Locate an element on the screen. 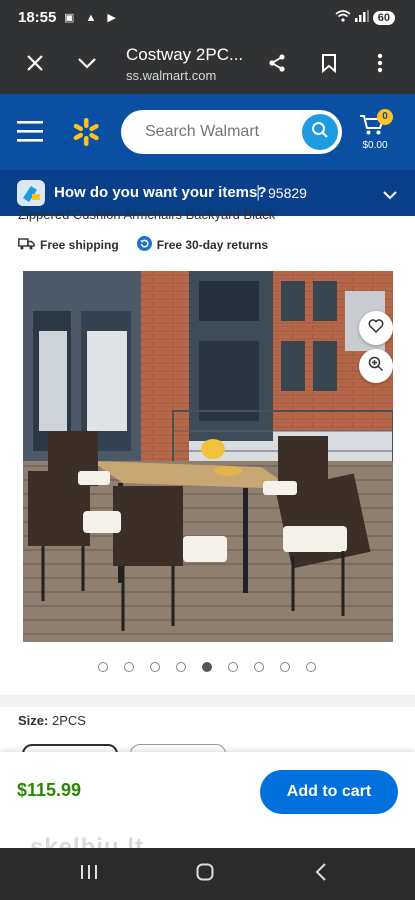 The image size is (415, 900). search-bar is located at coordinates (231, 132).